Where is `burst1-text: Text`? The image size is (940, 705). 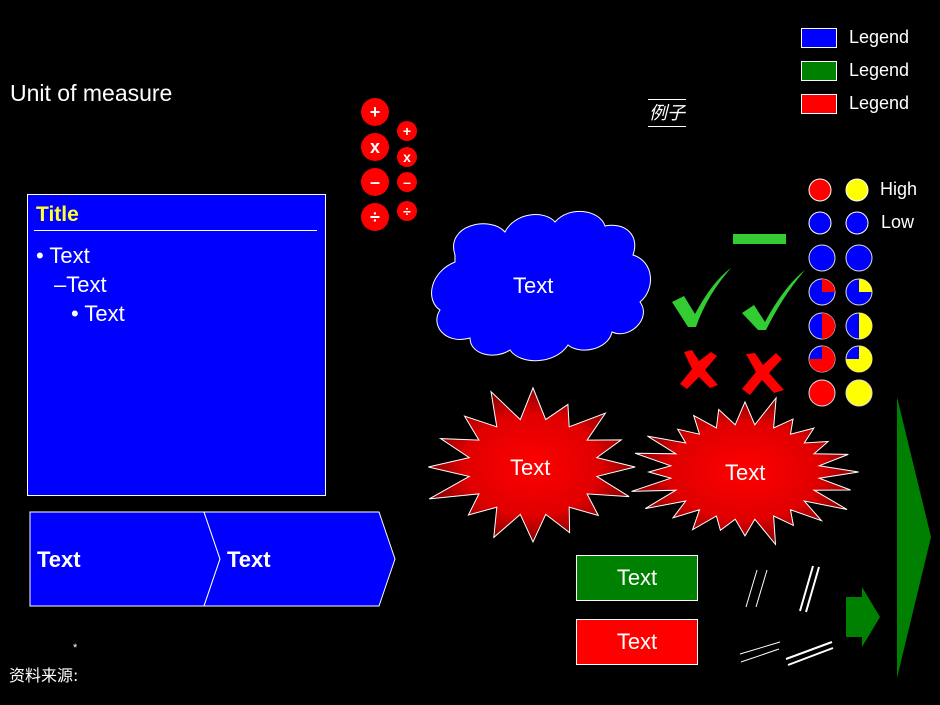
burst1-text: Text is located at coordinates (530, 467).